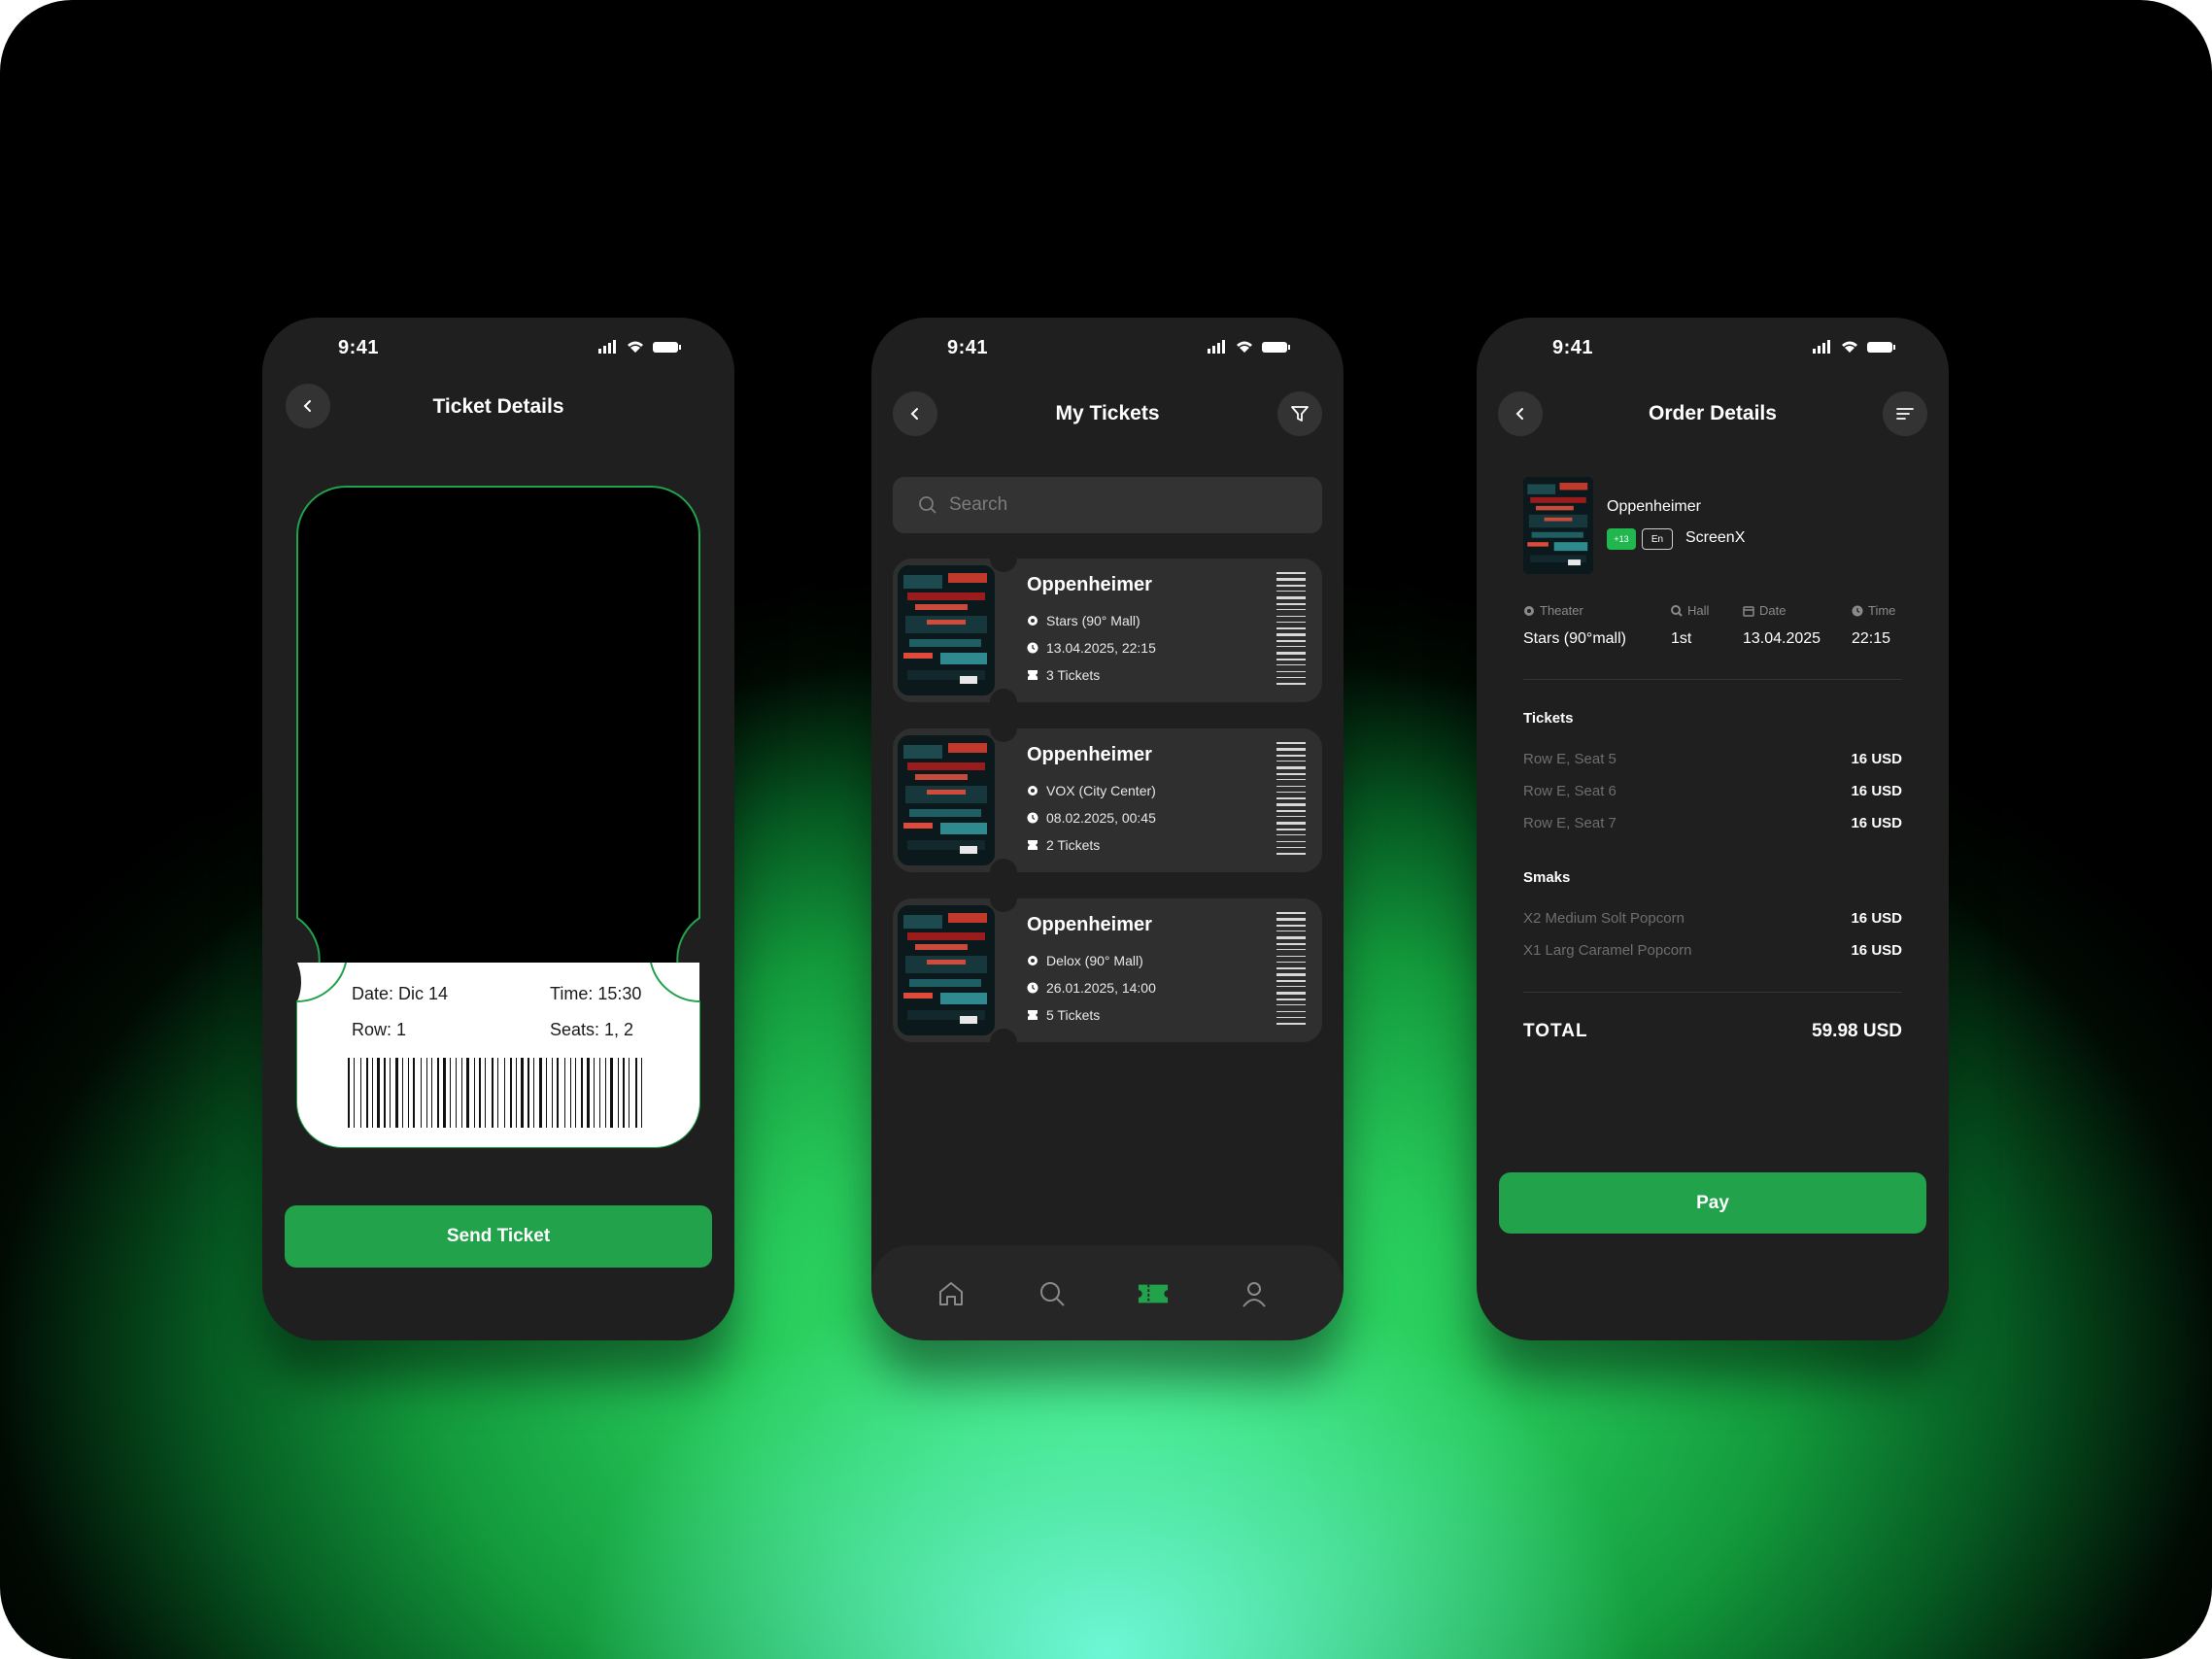 This screenshot has height=1659, width=2212. What do you see at coordinates (1074, 845) in the screenshot?
I see `ticket-count: 2 Tickets` at bounding box center [1074, 845].